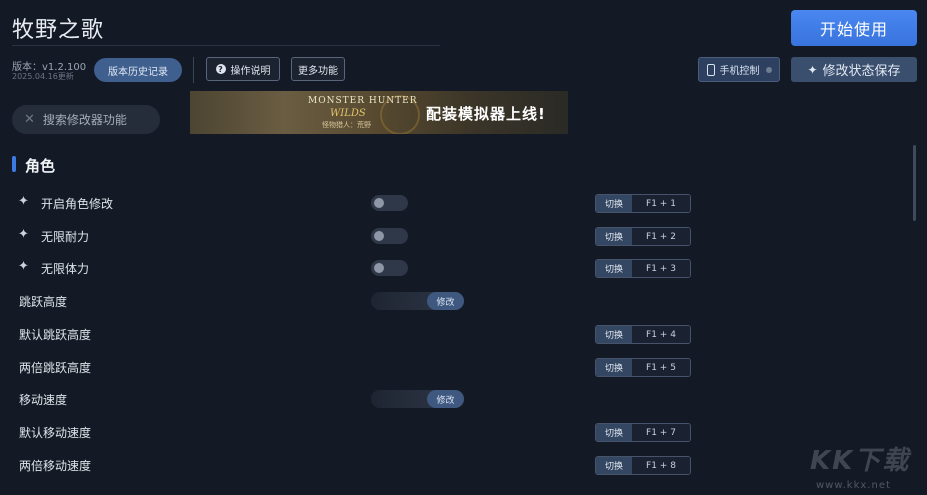  I want to click on hotkey-control: 切换 F1 + 1, so click(643, 203).